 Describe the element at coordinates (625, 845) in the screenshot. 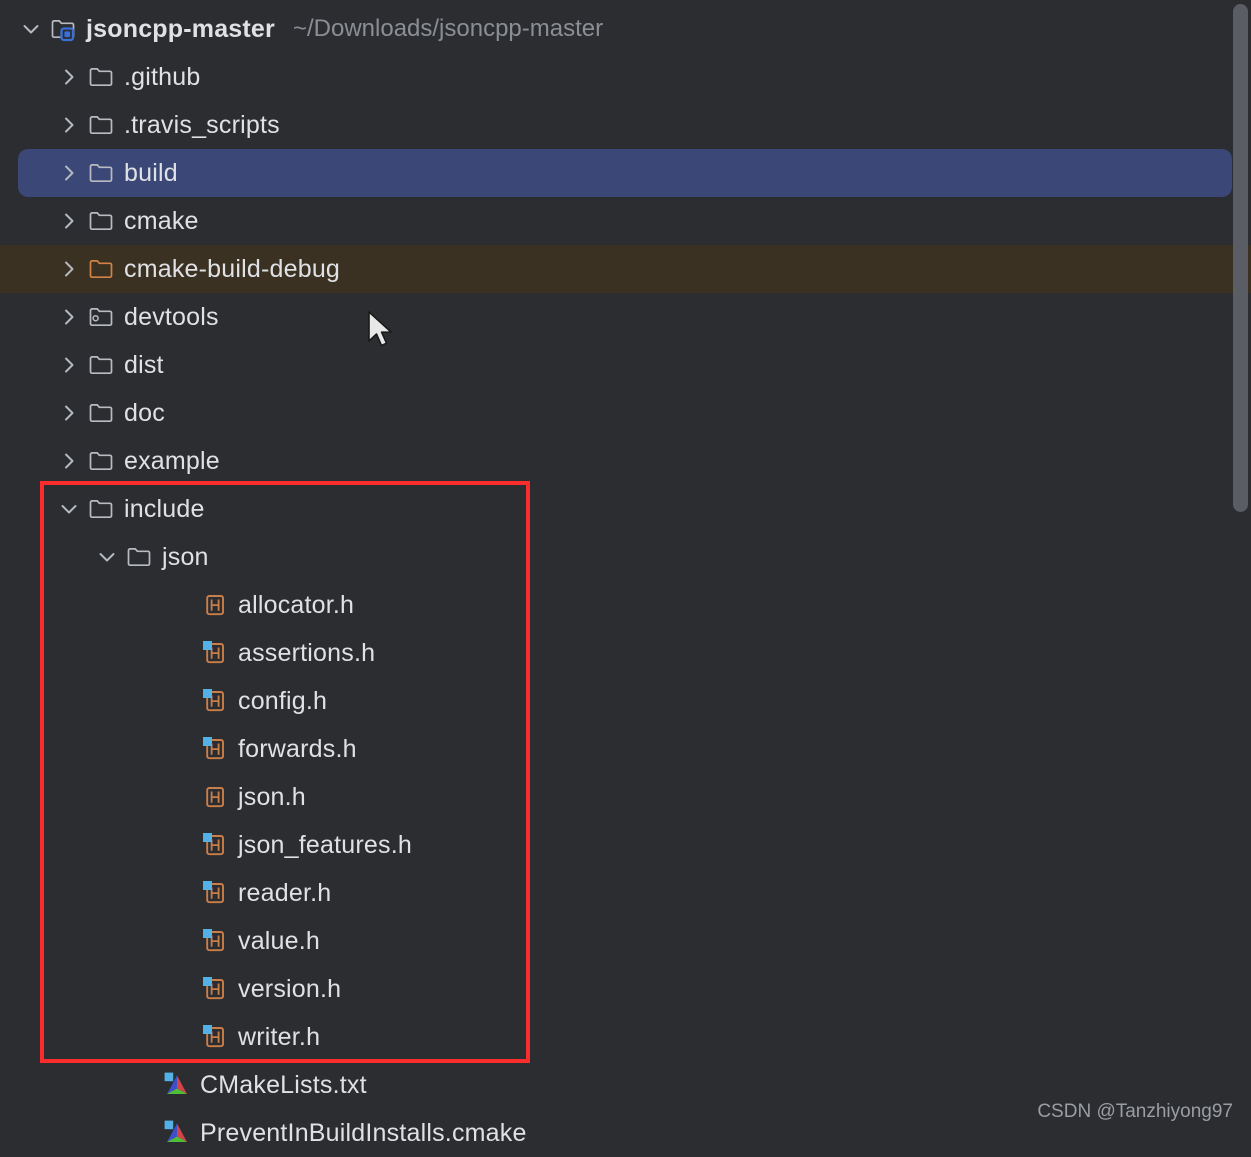

I see `tree-row: json_features.h` at that location.